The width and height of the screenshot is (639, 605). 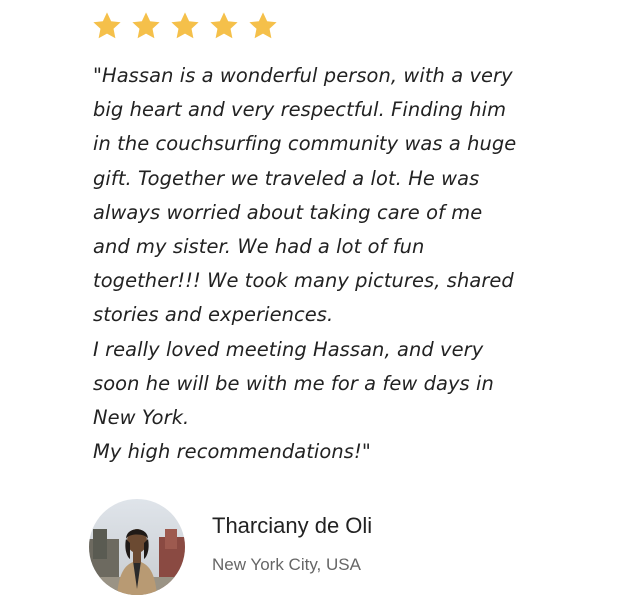 What do you see at coordinates (259, 247) in the screenshot?
I see `quote-line: and my sister. We had a lot of fun` at bounding box center [259, 247].